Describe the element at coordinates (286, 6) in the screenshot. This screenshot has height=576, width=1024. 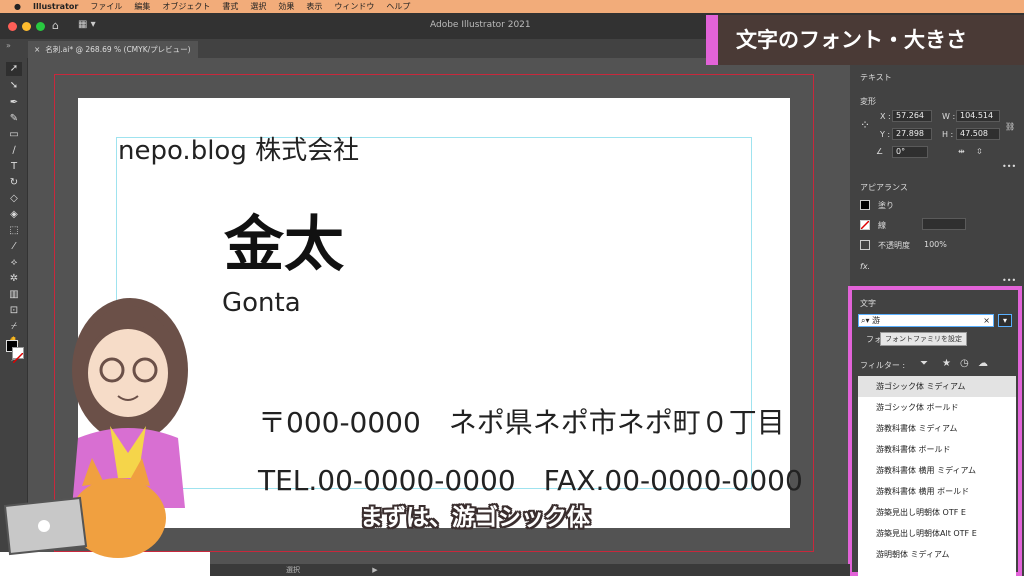
I see `menu-effect: 効果` at that location.